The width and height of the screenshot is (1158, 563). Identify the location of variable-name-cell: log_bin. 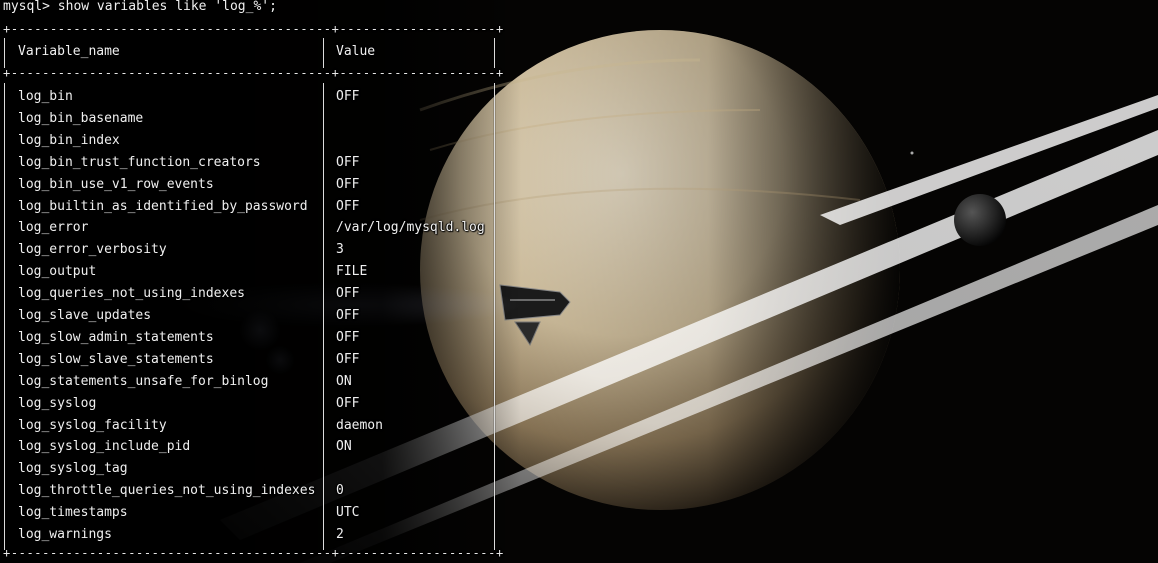
(45, 96).